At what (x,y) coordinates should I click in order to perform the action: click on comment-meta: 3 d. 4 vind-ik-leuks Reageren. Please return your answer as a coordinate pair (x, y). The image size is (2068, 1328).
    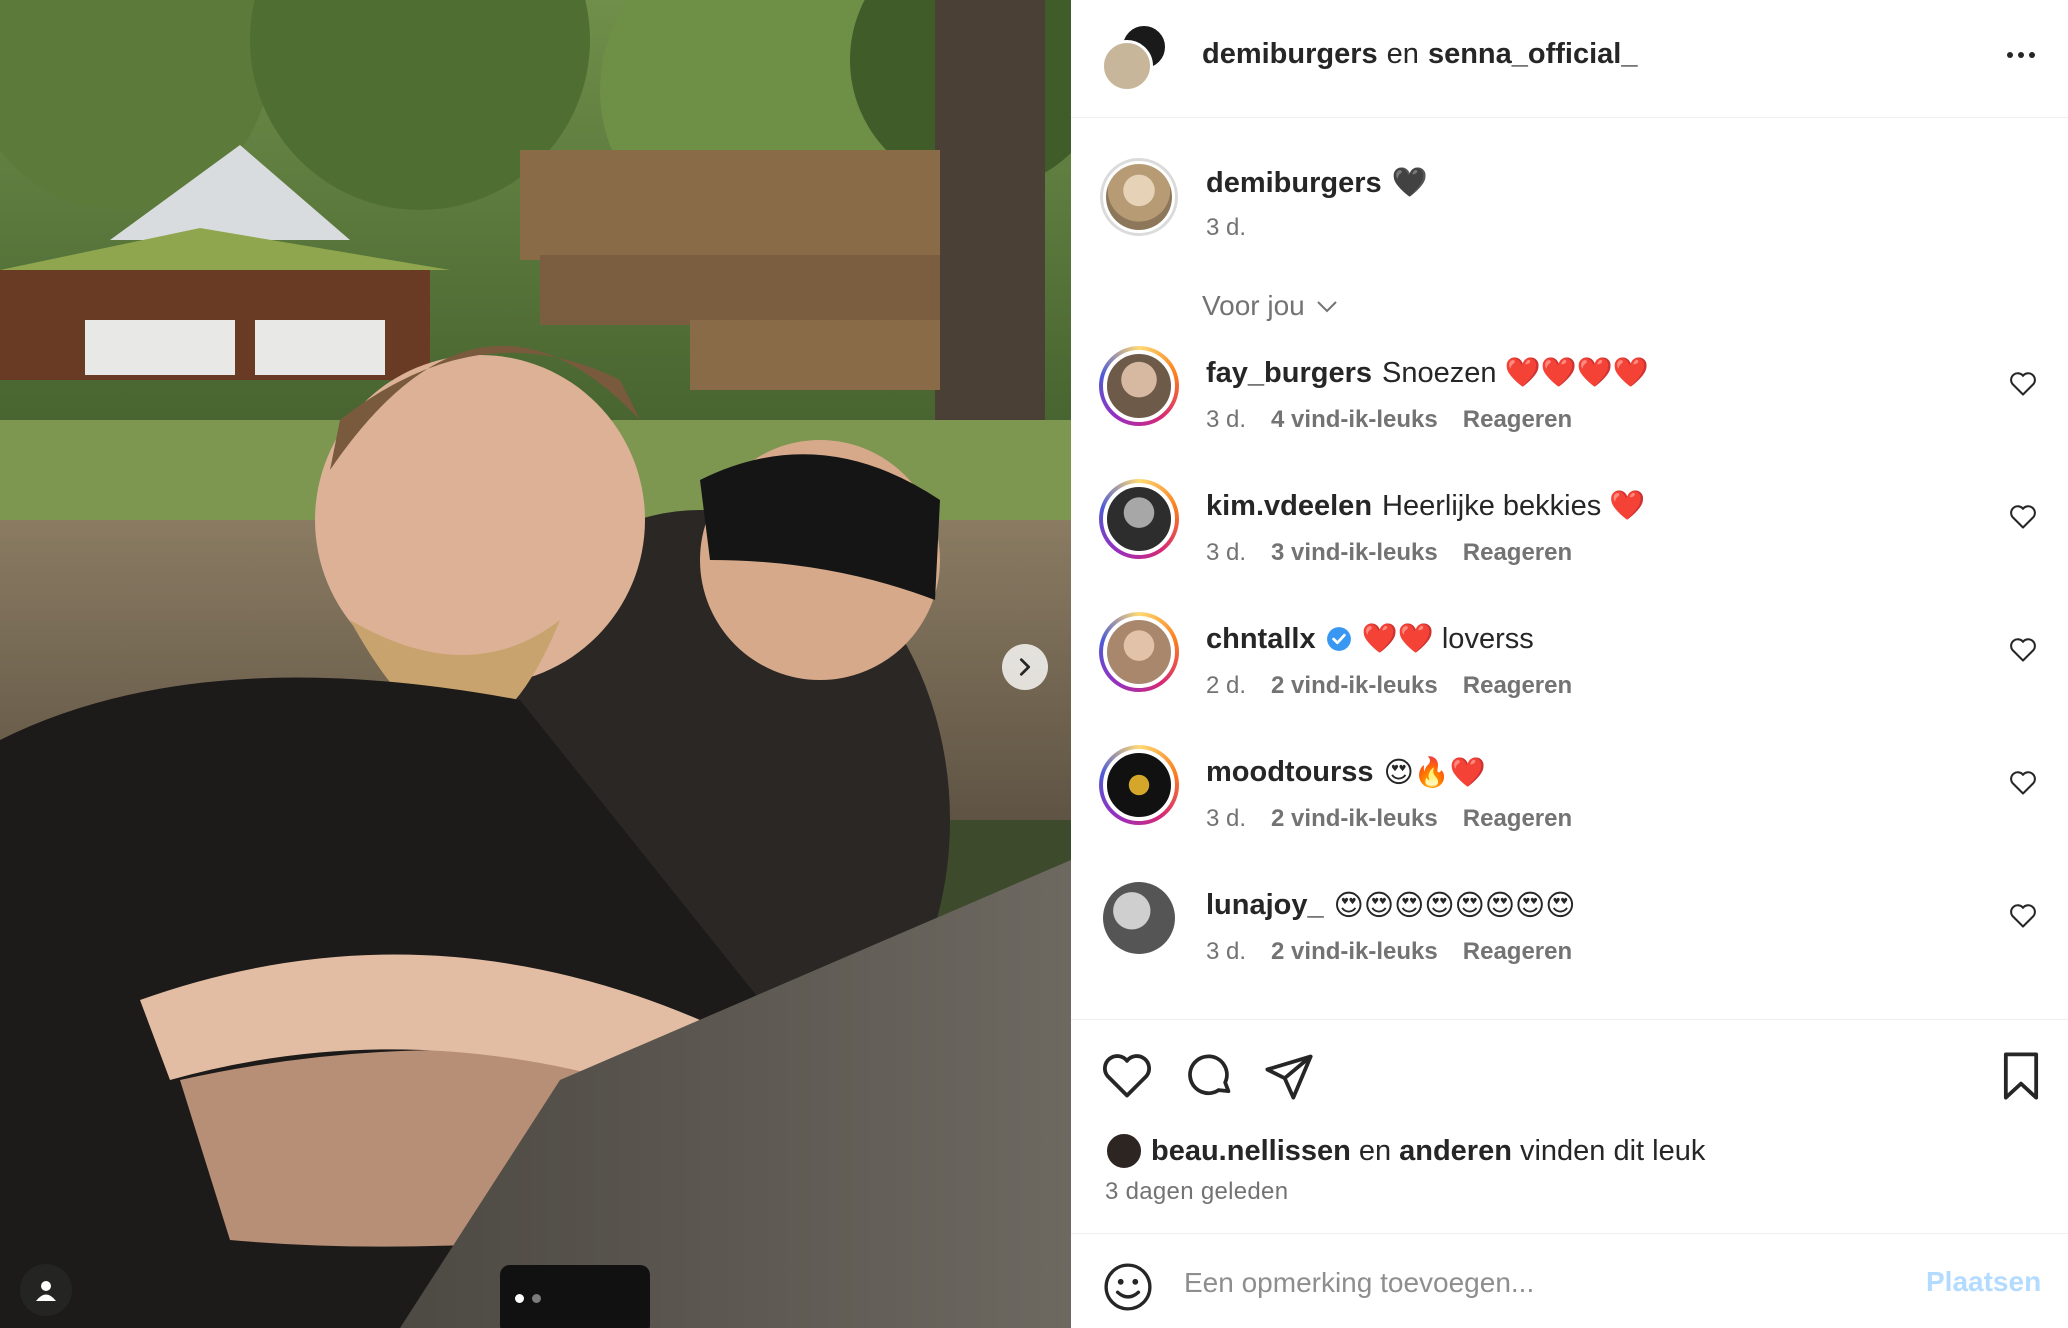
    Looking at the image, I should click on (1389, 420).